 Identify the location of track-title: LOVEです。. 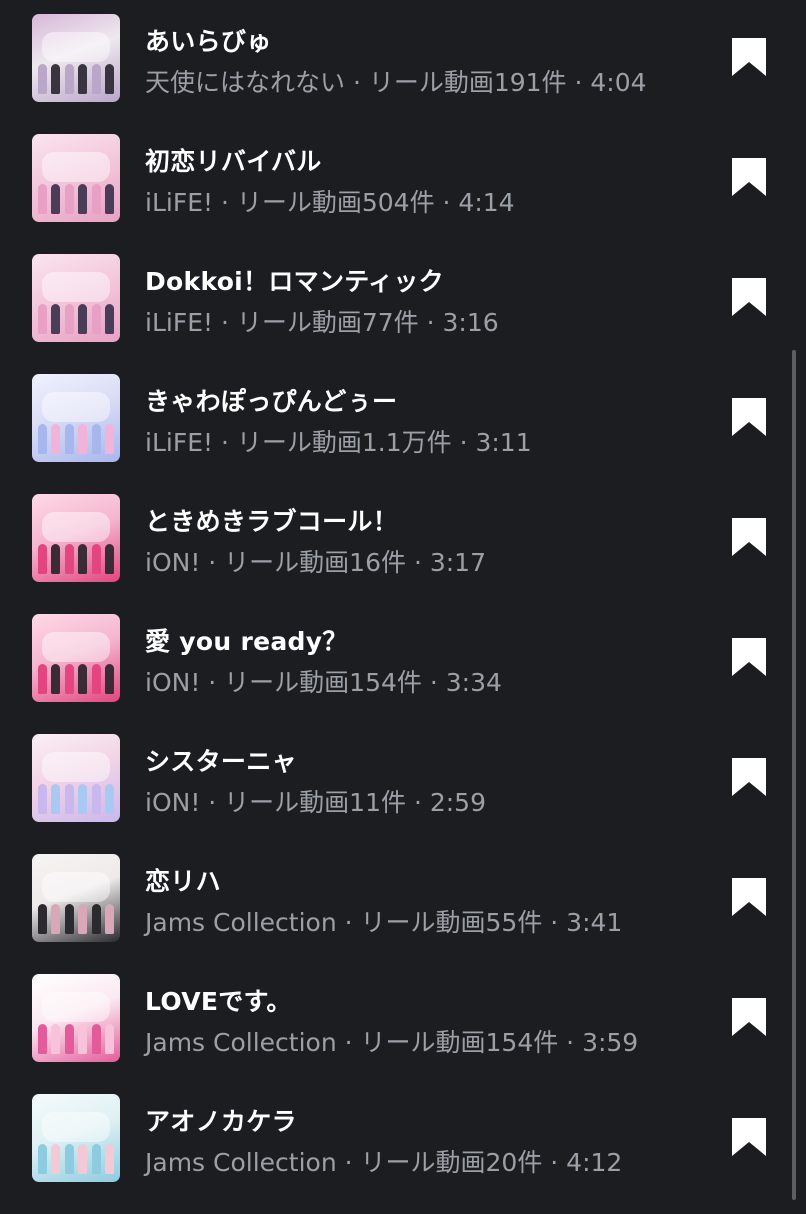
(218, 1001).